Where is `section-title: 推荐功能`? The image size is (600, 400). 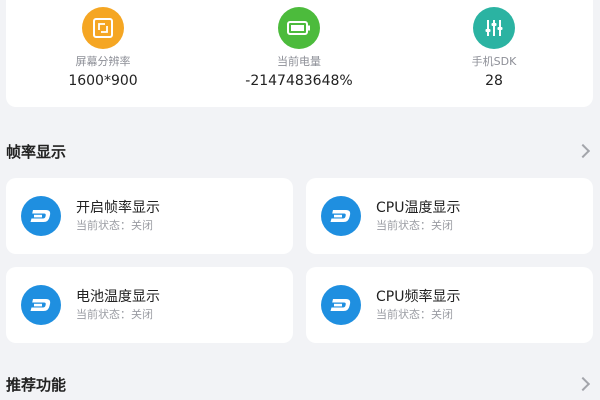 section-title: 推荐功能 is located at coordinates (36, 384).